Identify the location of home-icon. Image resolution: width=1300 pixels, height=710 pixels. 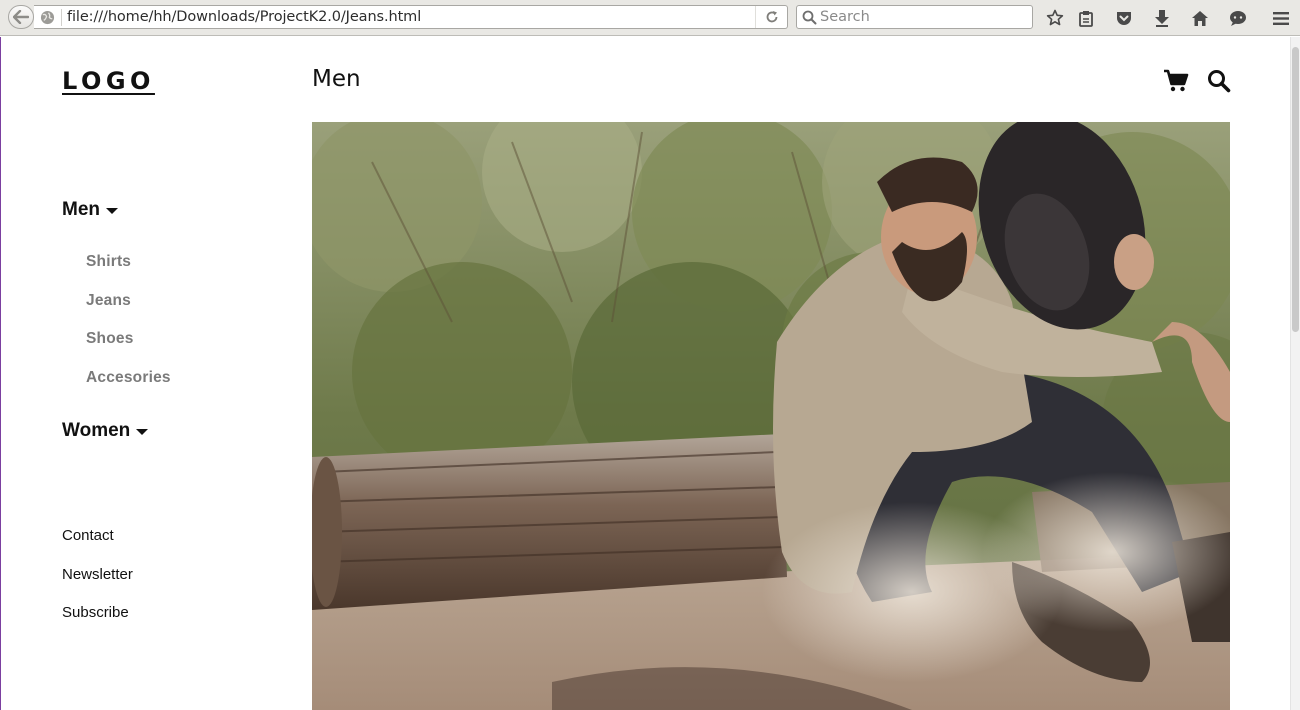
(1200, 18).